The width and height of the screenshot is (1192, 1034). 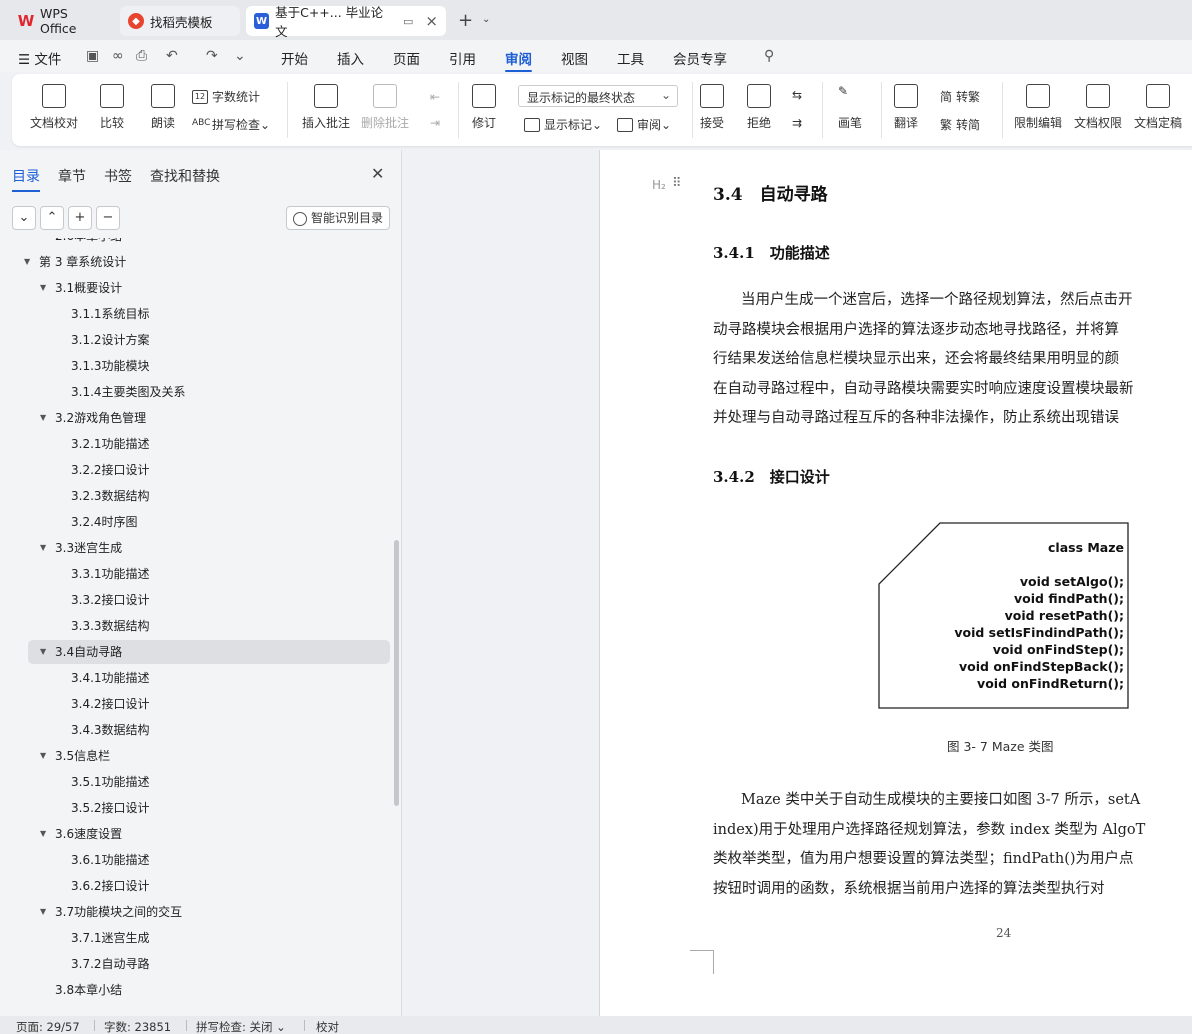 I want to click on reject-button: 拒绝, so click(x=759, y=107).